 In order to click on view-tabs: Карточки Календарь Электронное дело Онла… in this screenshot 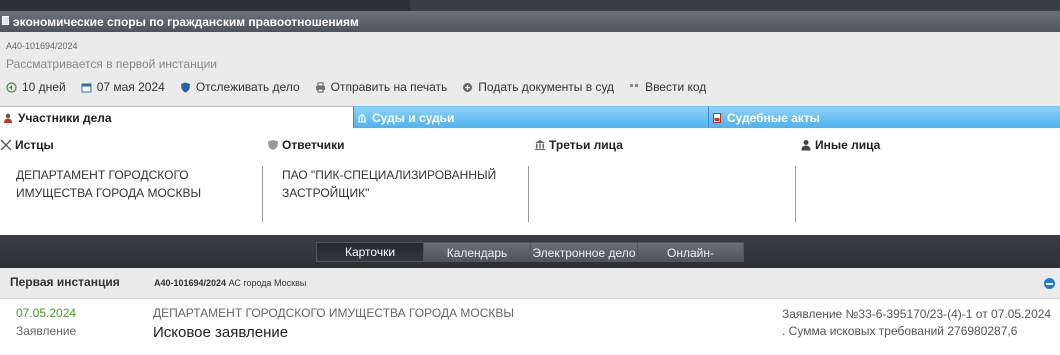, I will do `click(530, 252)`.